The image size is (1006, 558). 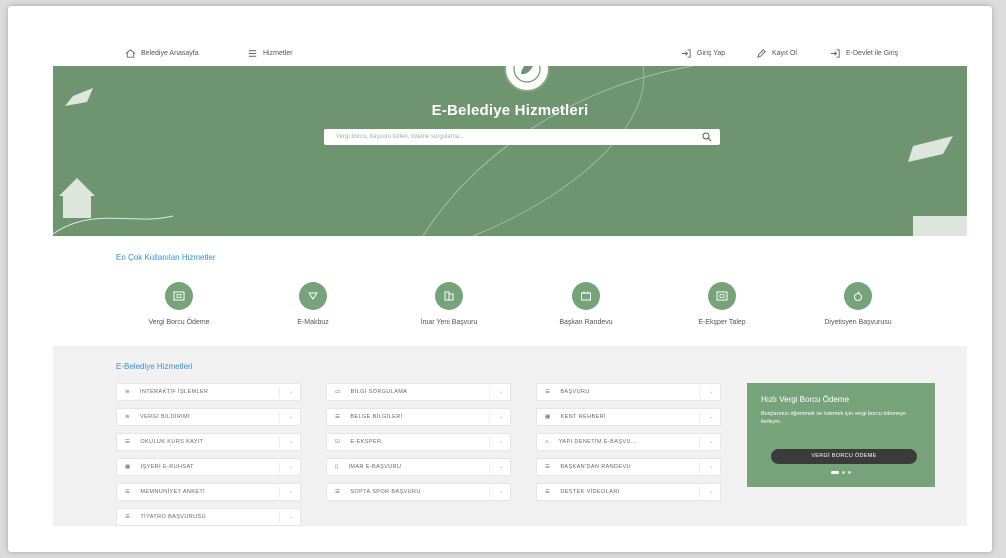 I want to click on box-icon: ⌂, so click(x=547, y=442).